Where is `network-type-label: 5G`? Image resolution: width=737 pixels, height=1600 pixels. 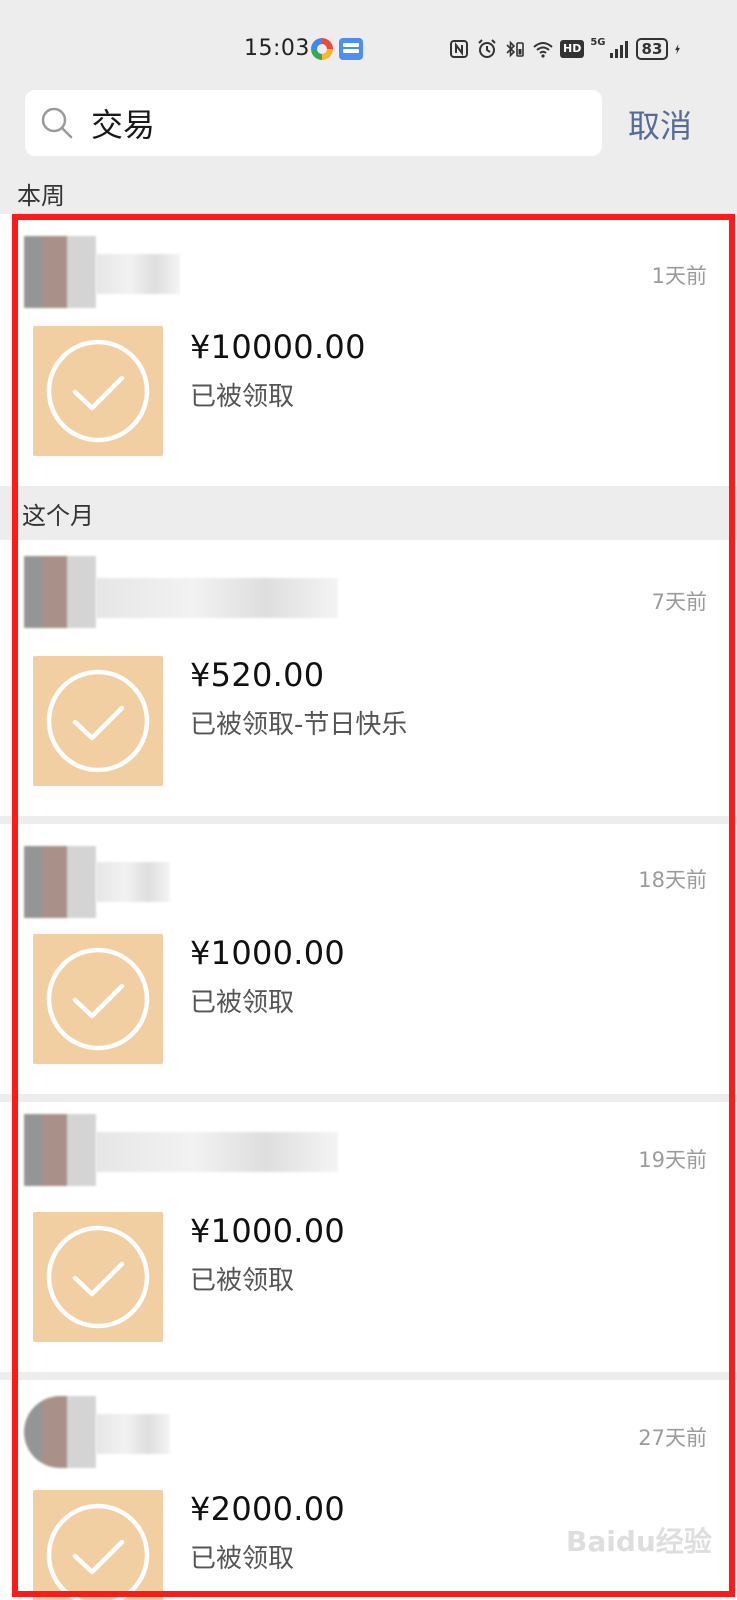
network-type-label: 5G is located at coordinates (598, 42).